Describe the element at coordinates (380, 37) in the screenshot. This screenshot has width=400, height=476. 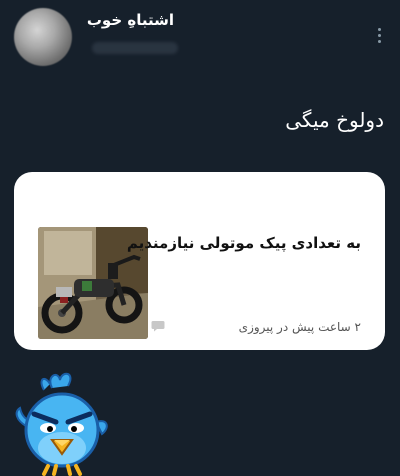
I see `more-vertical-icon` at that location.